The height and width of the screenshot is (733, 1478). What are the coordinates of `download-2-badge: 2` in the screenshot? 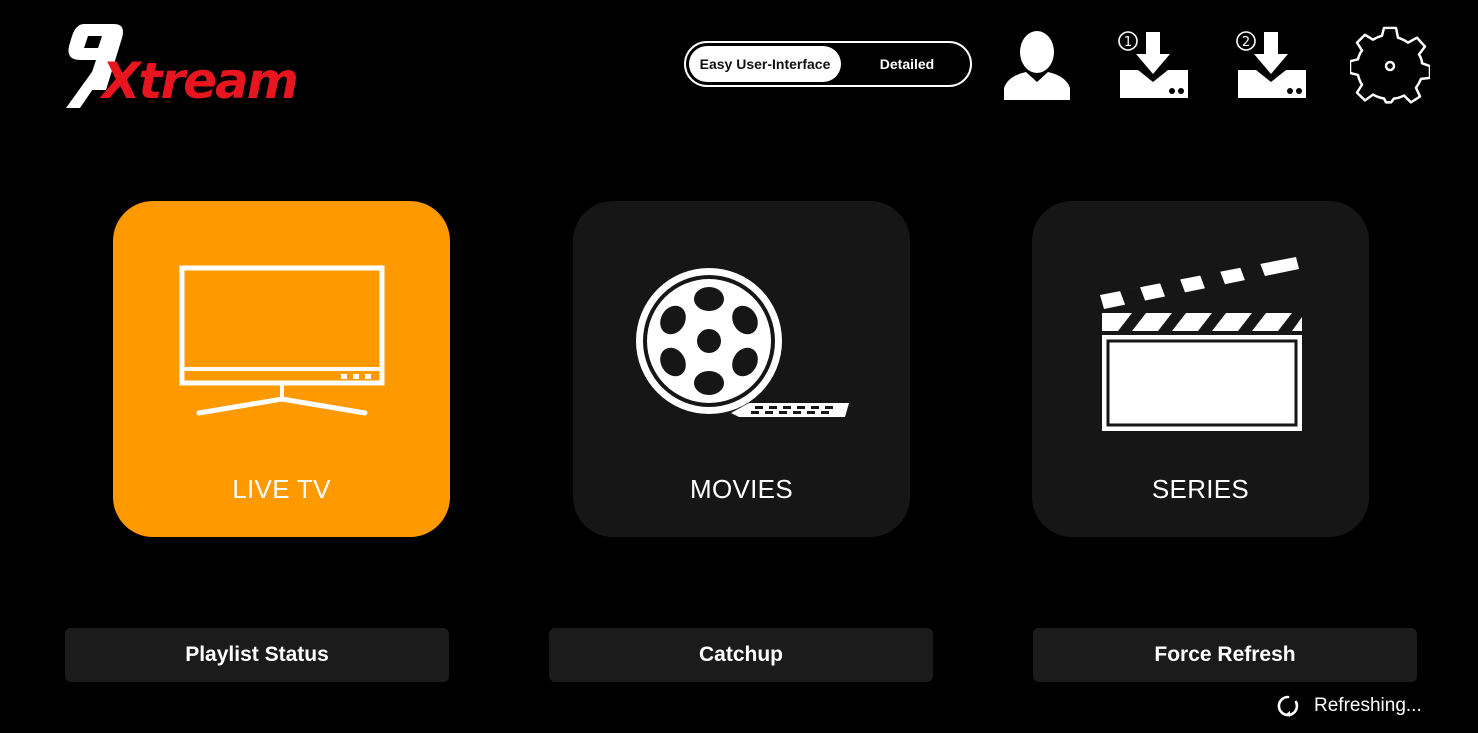 It's located at (1246, 42).